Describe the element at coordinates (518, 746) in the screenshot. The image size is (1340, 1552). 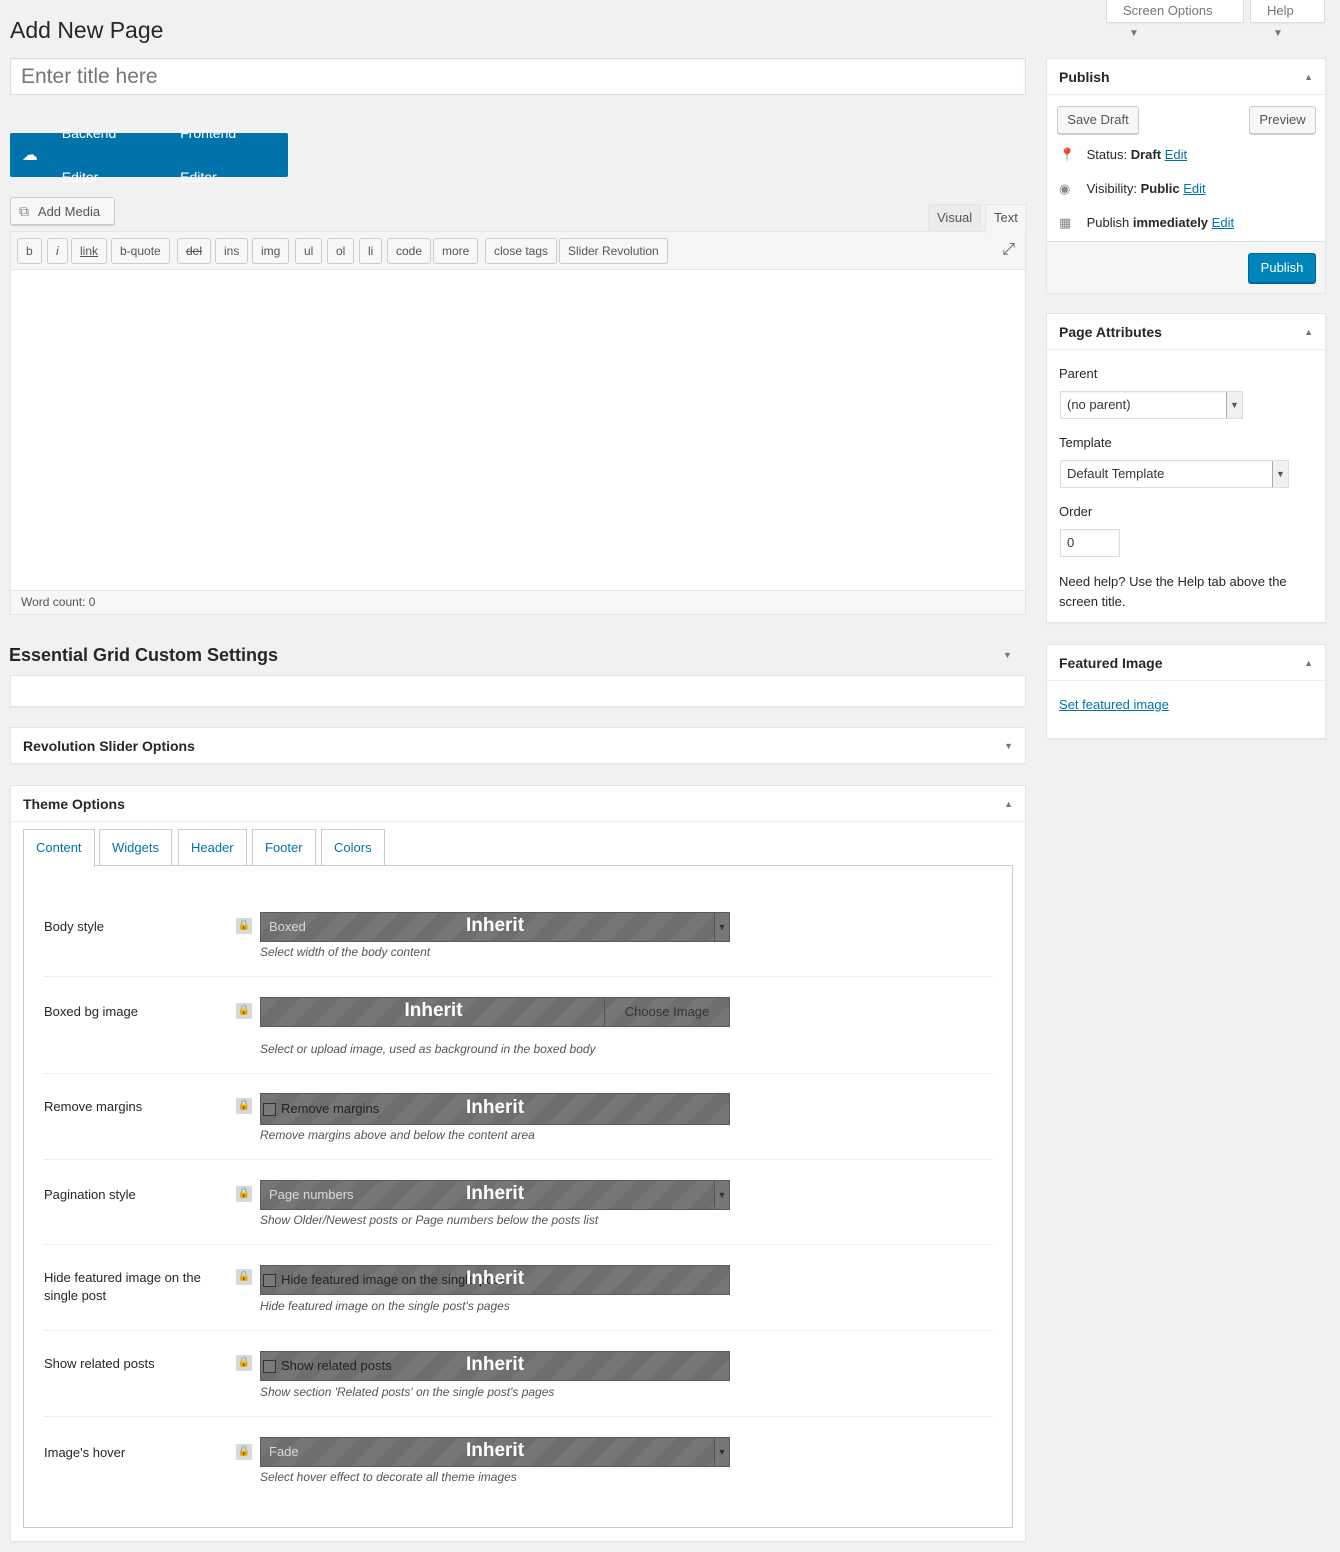
I see `revolution-slider-header: Revolution Slider Options ▼` at that location.